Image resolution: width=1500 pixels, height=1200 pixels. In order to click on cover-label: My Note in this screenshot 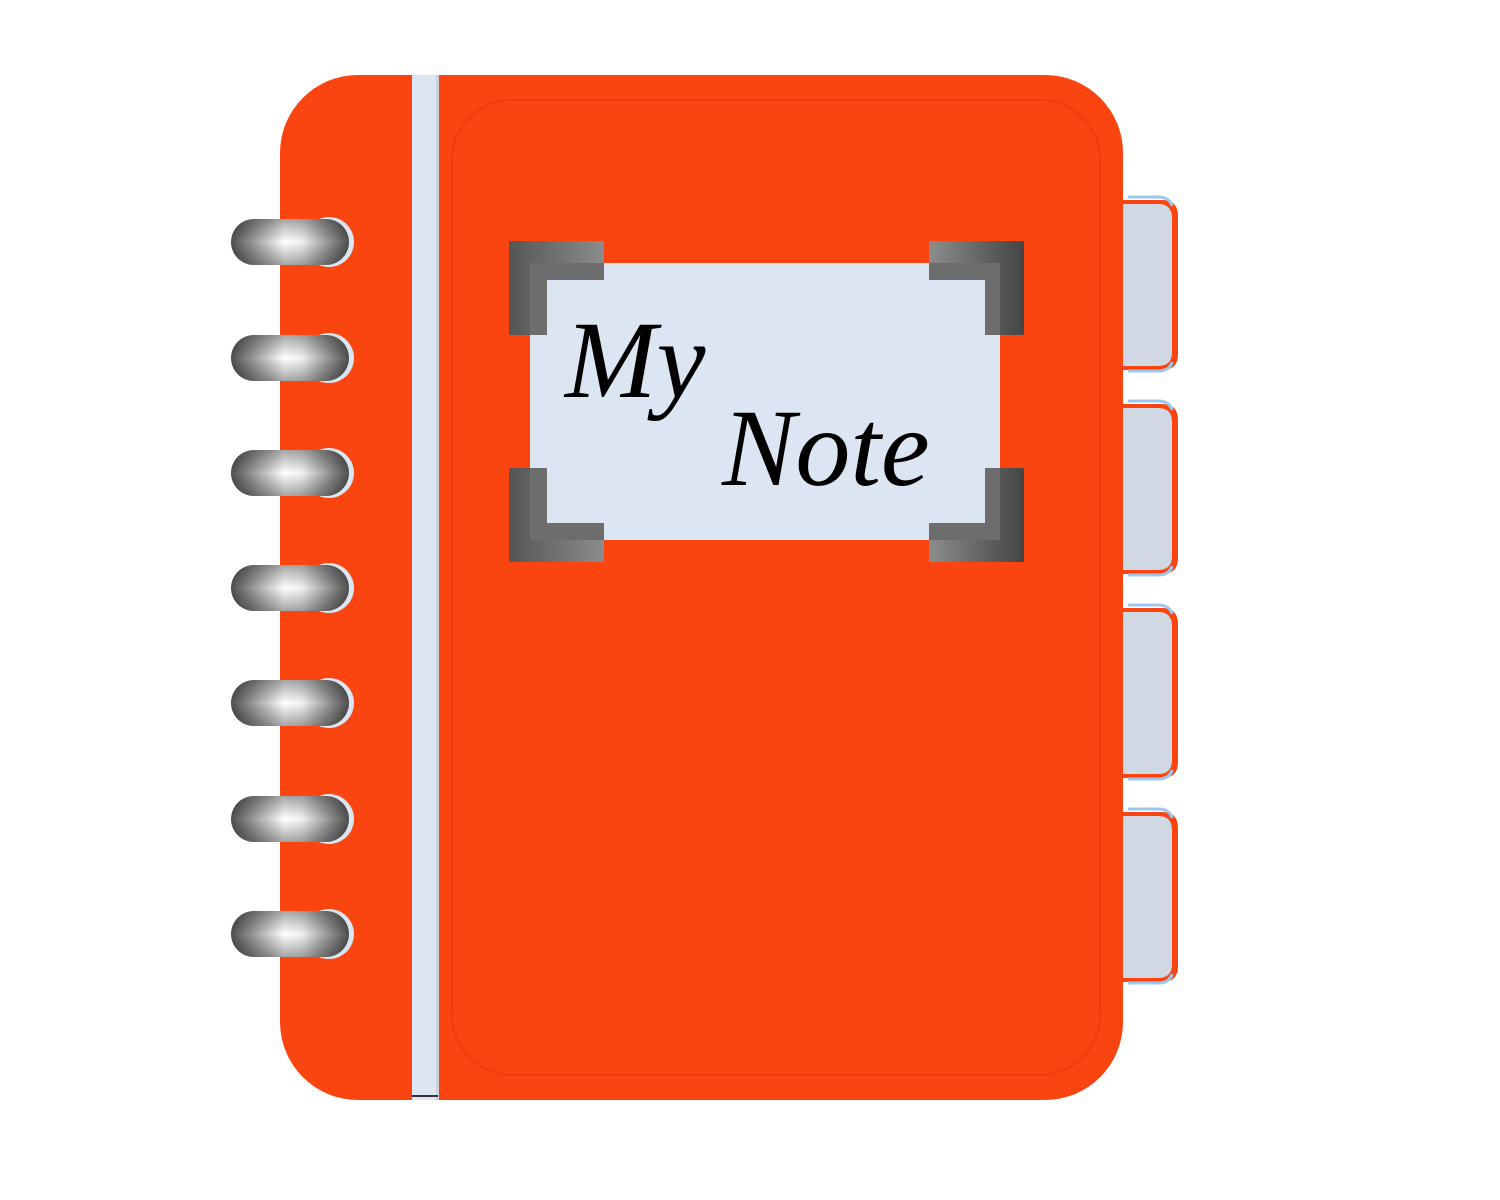, I will do `click(766, 401)`.